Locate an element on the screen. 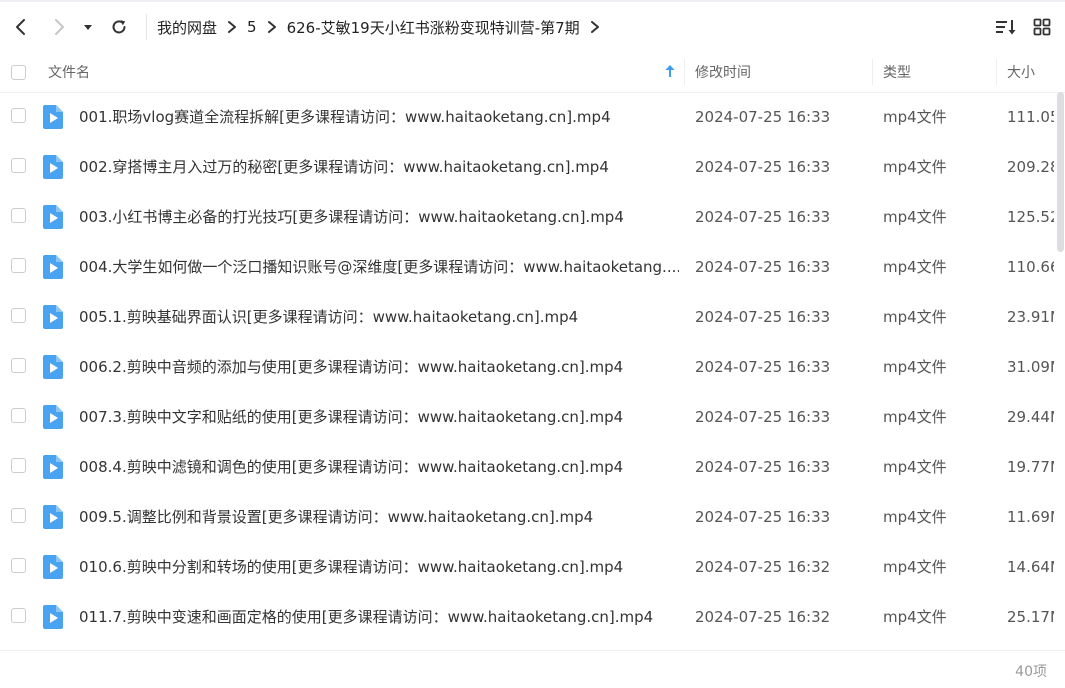 This screenshot has height=688, width=1065. refresh-button is located at coordinates (119, 27).